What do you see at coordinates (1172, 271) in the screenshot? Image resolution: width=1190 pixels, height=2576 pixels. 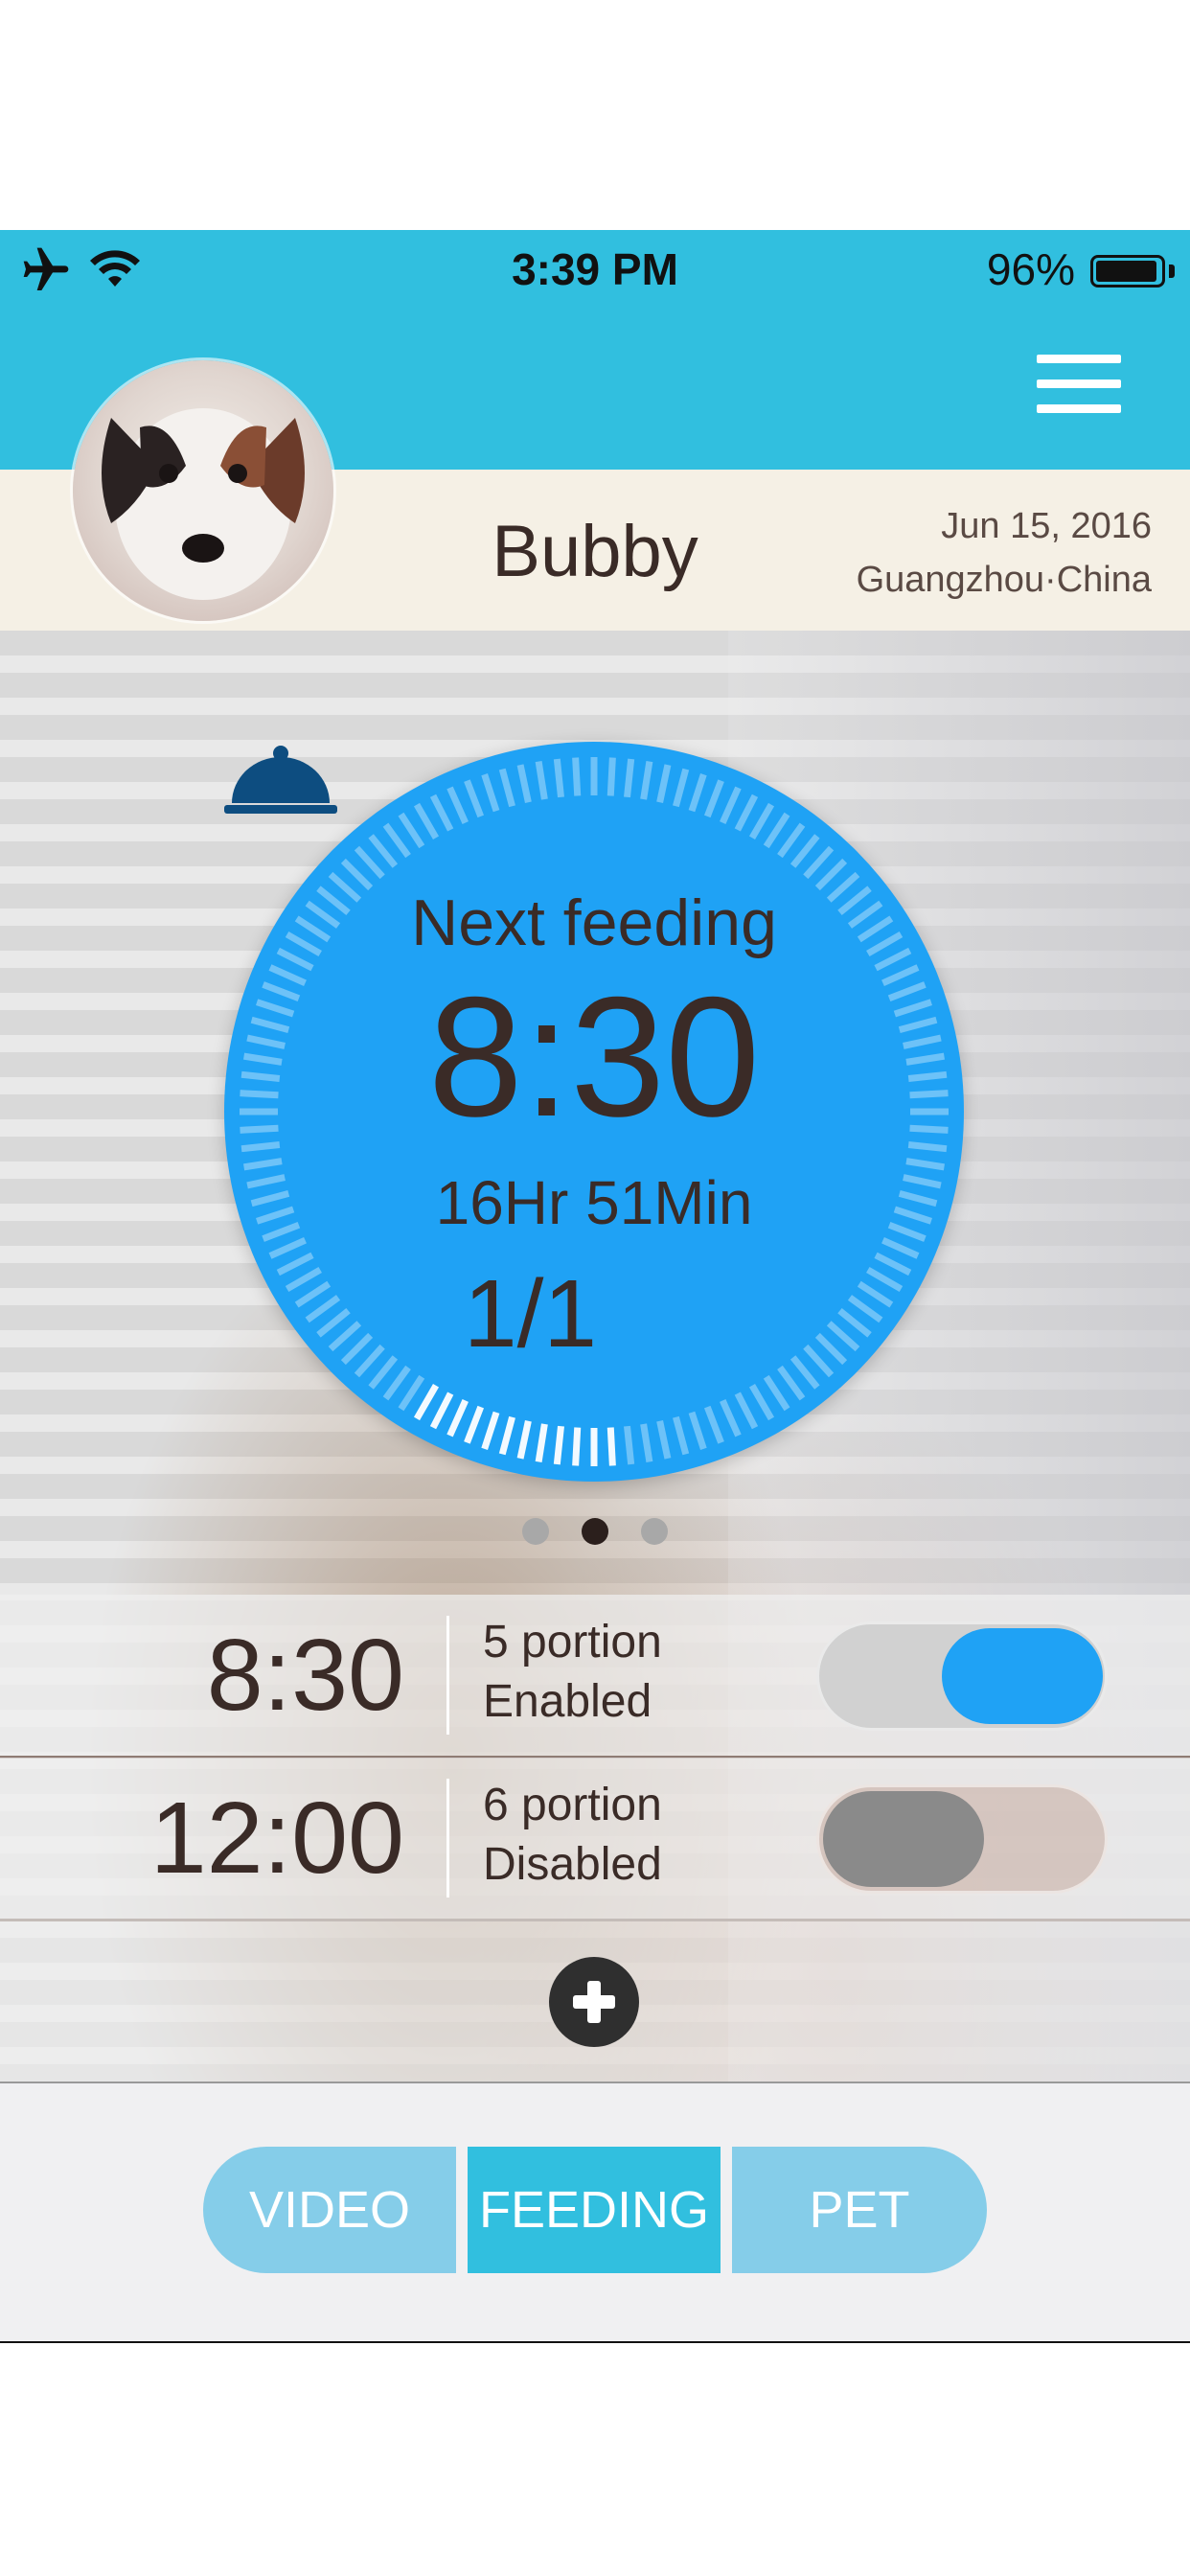 I see `battery-tip` at bounding box center [1172, 271].